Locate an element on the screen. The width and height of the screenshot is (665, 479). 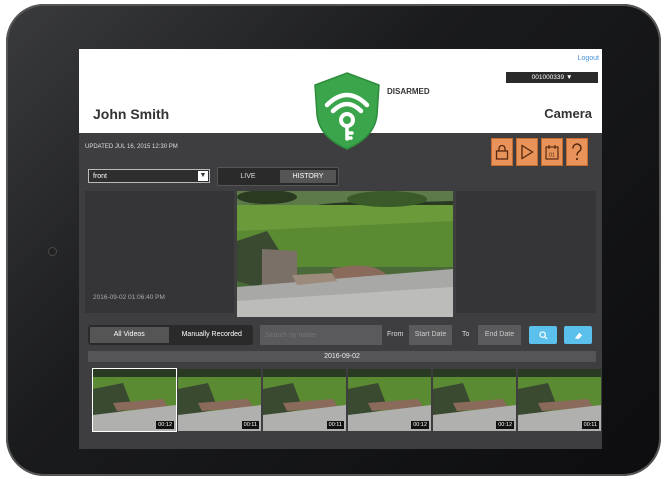
front-camera-lens is located at coordinates (52, 251).